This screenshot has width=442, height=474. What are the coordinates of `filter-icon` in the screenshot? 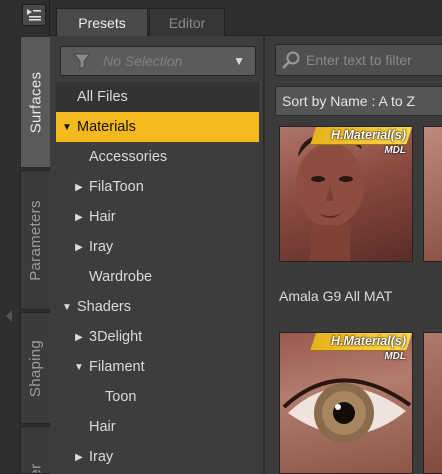 It's located at (82, 61).